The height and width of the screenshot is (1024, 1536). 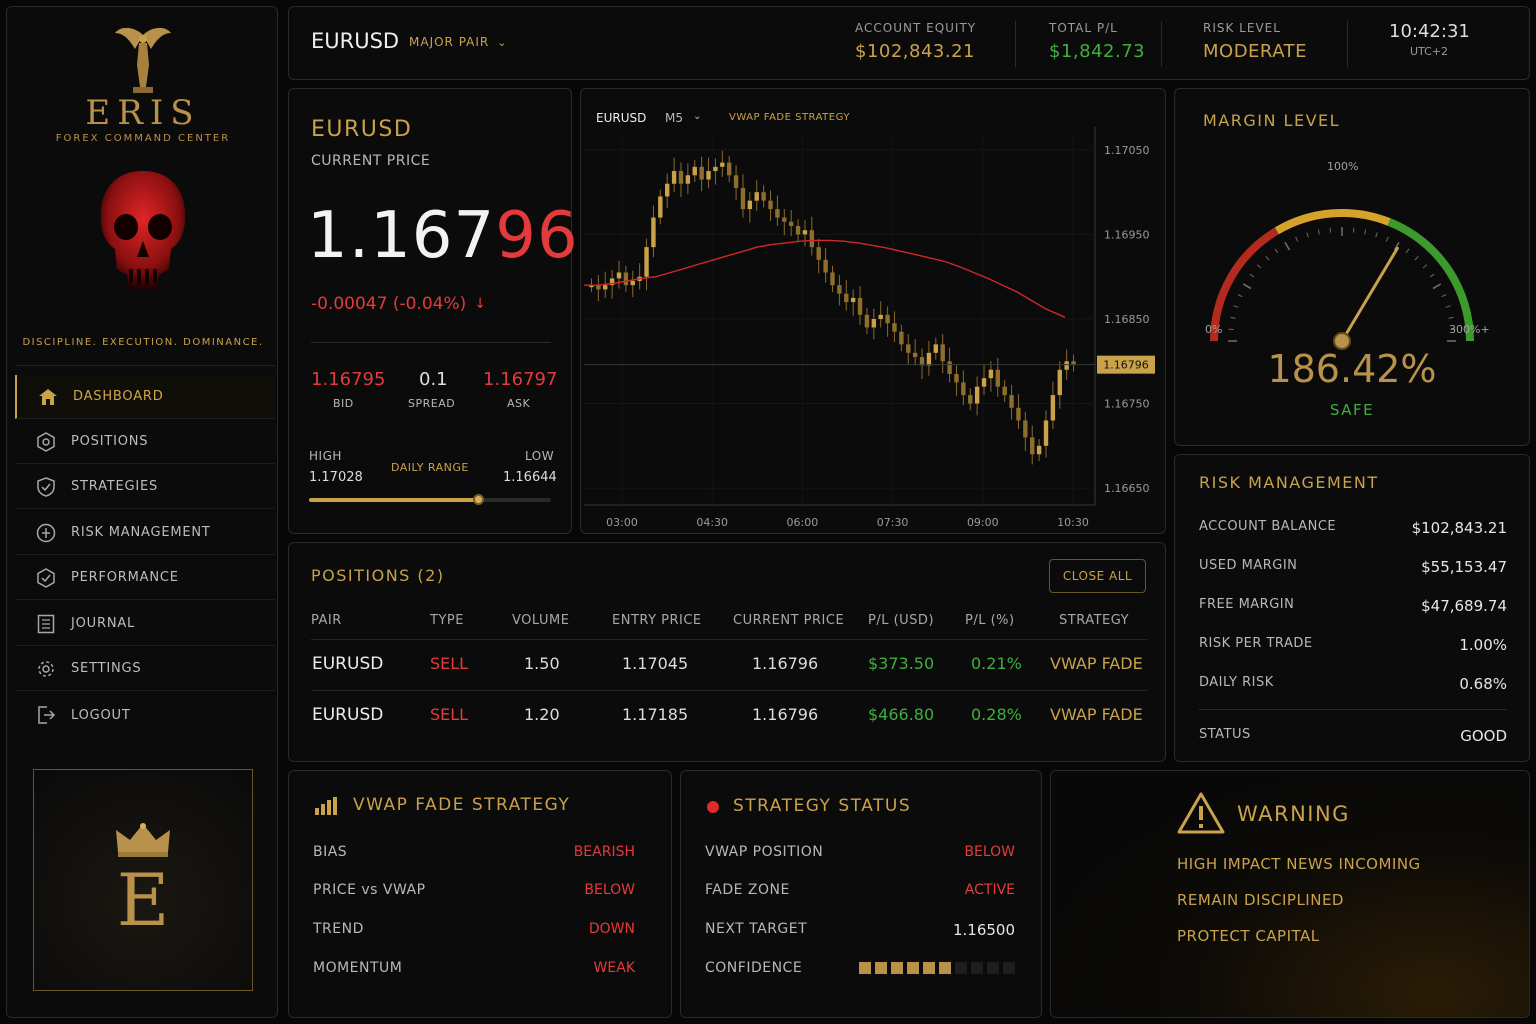 What do you see at coordinates (432, 403) in the screenshot?
I see `spread-label: SPREAD` at bounding box center [432, 403].